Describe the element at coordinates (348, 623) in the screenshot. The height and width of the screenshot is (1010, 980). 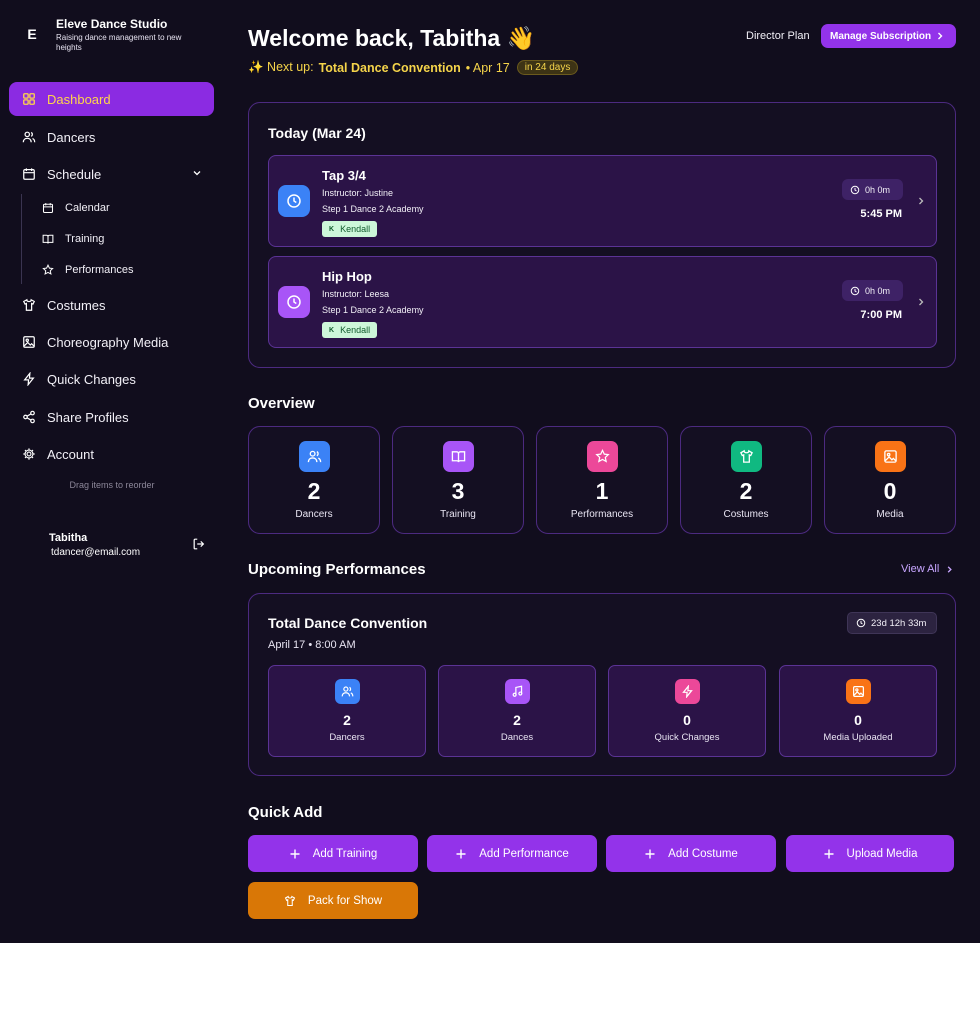
I see `performance-name: Total Dance Convention` at that location.